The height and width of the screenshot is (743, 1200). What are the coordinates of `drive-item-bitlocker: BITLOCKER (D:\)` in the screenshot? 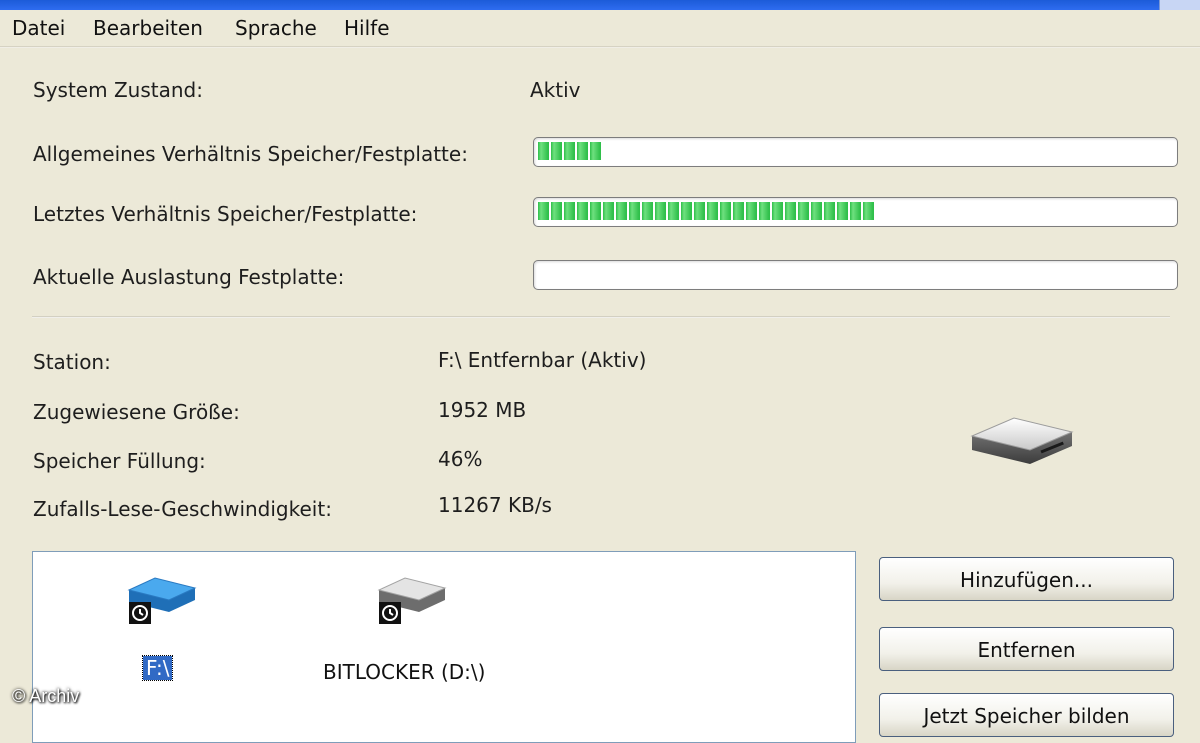 It's located at (423, 628).